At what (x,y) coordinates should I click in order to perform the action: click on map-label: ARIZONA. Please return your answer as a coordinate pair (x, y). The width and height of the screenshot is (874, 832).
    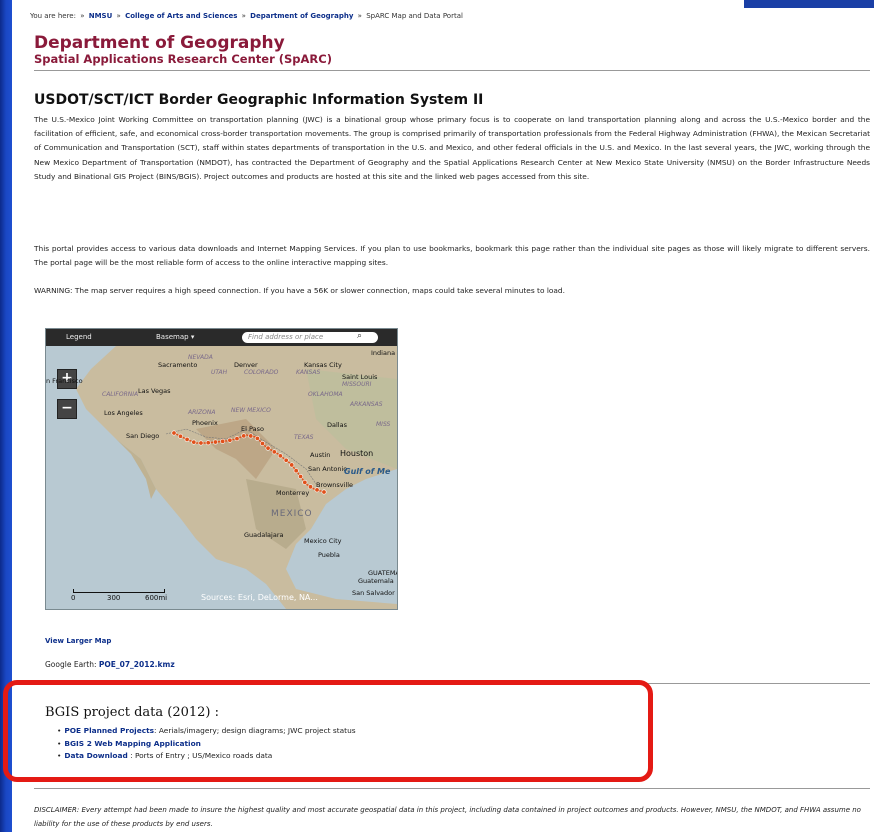
    Looking at the image, I should click on (202, 412).